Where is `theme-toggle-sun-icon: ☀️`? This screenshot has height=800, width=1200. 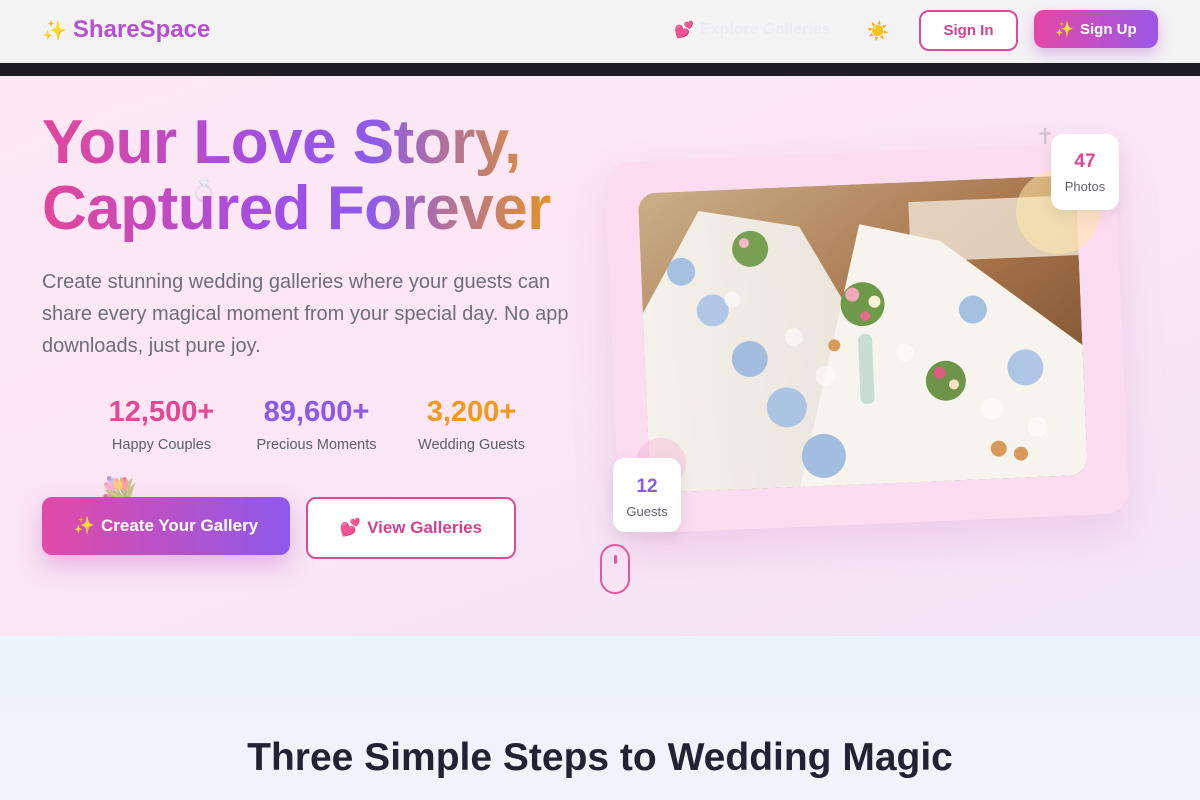 theme-toggle-sun-icon: ☀️ is located at coordinates (878, 31).